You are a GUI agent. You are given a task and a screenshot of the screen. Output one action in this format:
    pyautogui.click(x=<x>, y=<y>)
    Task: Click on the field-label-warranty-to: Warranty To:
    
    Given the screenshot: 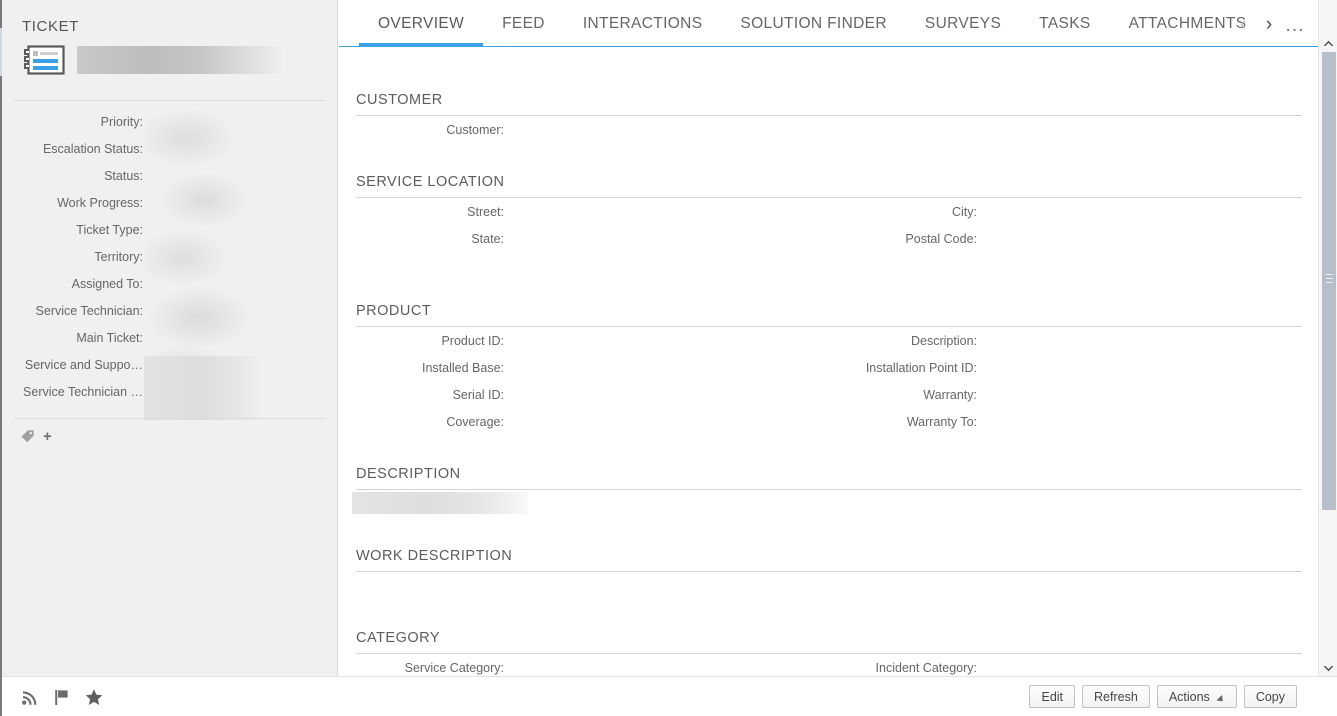 What is the action you would take?
    pyautogui.click(x=941, y=422)
    